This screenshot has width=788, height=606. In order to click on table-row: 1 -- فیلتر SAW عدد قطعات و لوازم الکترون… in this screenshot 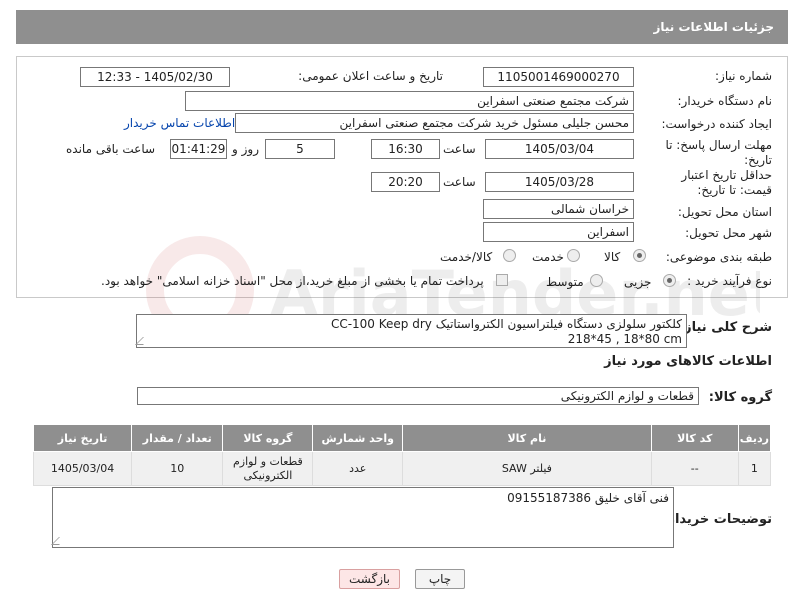, I will do `click(402, 468)`.